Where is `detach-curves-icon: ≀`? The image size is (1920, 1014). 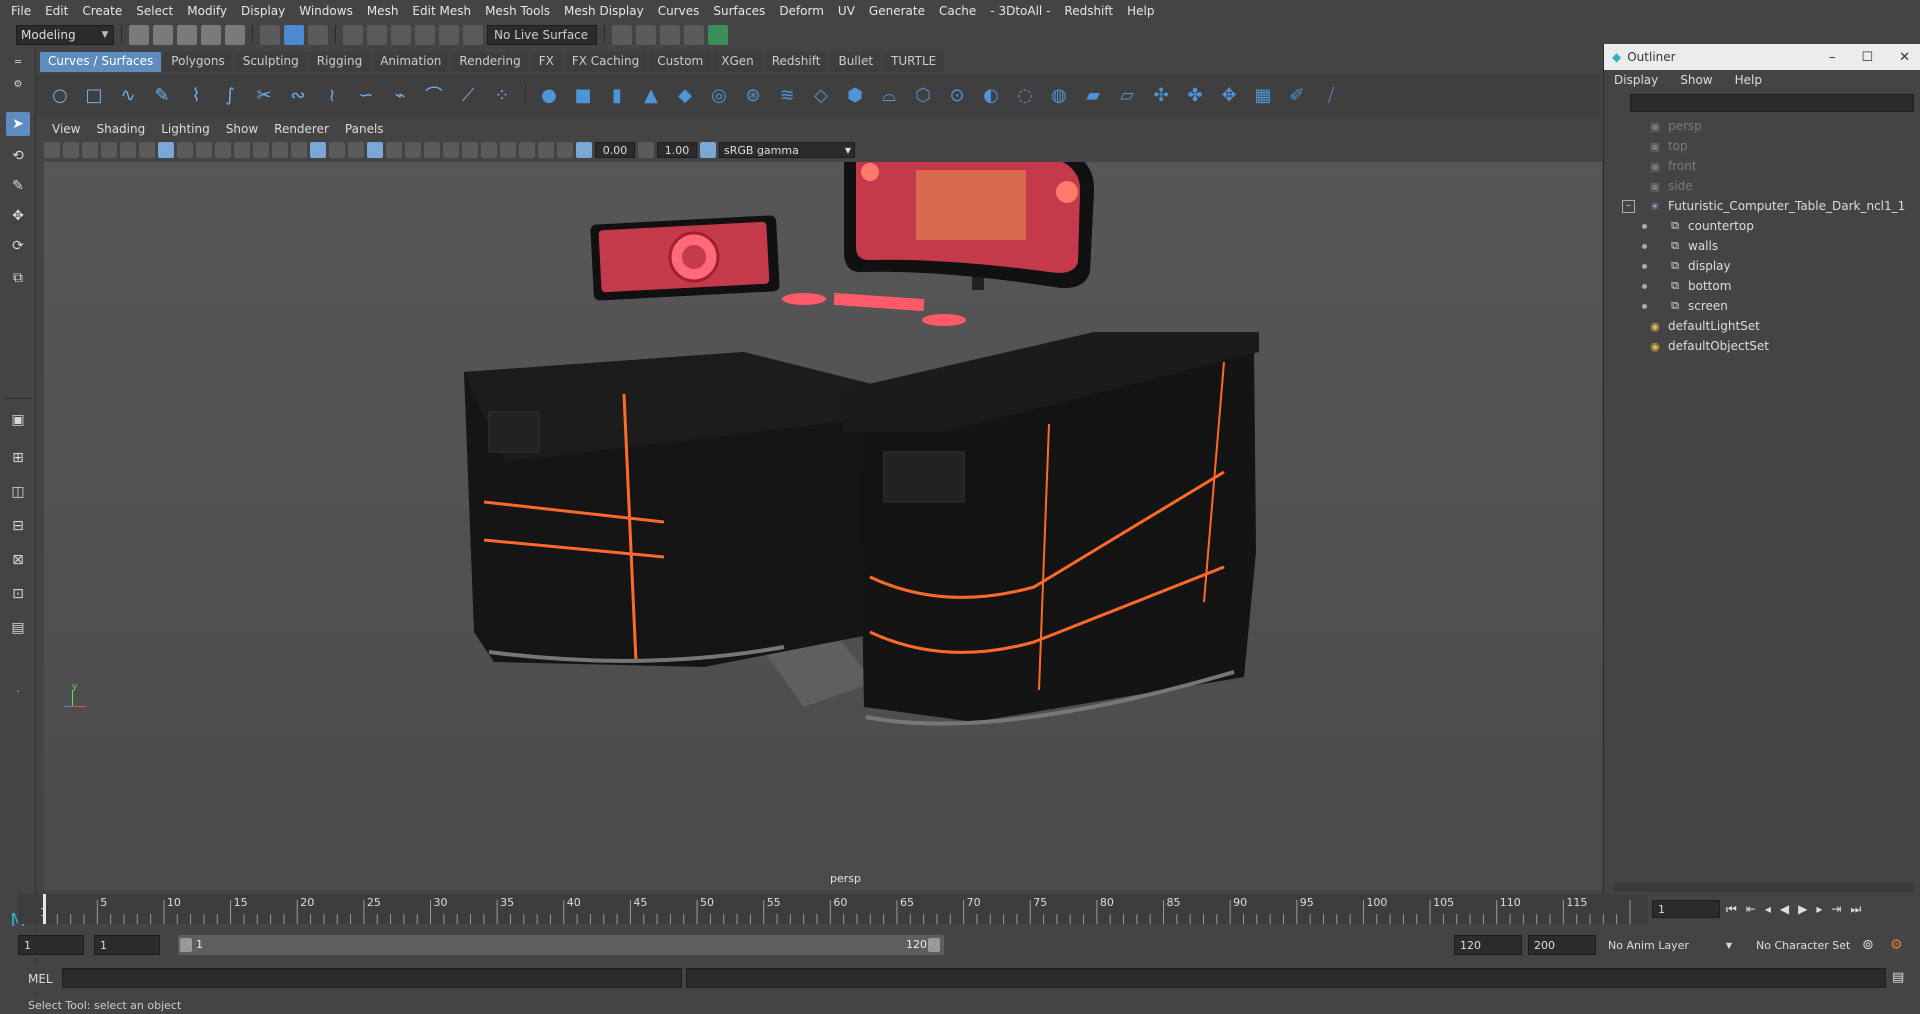 detach-curves-icon: ≀ is located at coordinates (332, 95).